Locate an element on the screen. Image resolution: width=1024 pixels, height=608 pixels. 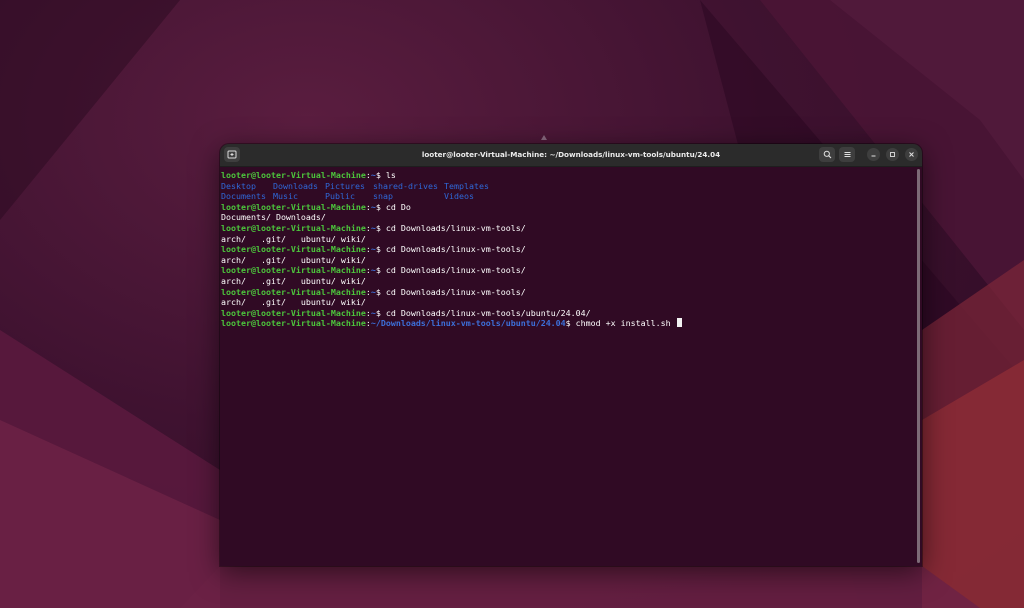
minimize-button is located at coordinates (873, 154).